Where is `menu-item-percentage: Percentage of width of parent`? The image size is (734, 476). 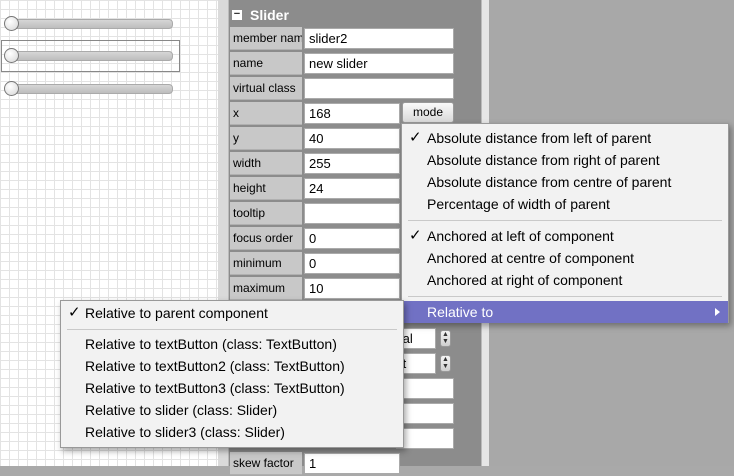 menu-item-percentage: Percentage of width of parent is located at coordinates (565, 204).